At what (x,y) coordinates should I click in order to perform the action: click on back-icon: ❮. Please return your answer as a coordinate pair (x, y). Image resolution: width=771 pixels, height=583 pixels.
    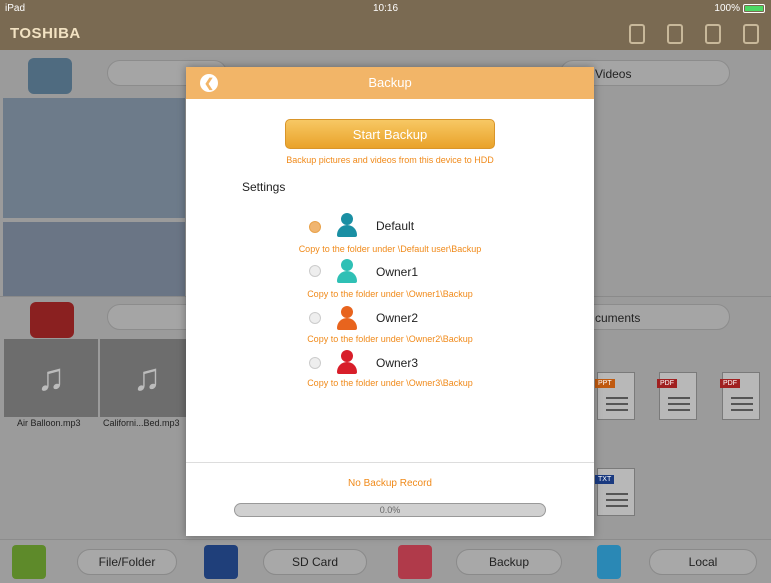
    Looking at the image, I should click on (209, 83).